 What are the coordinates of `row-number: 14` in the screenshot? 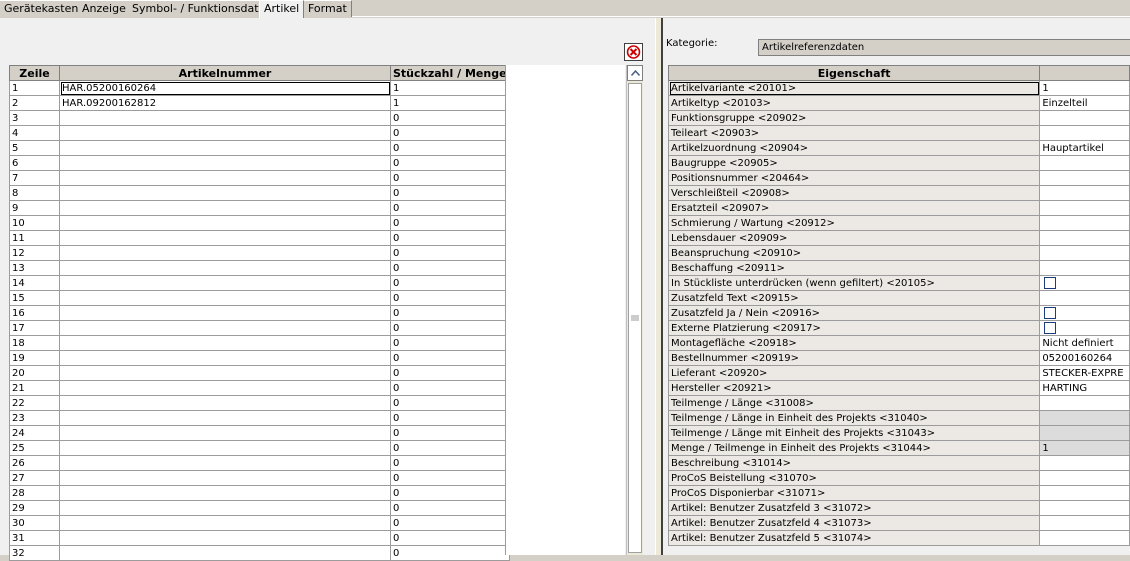 It's located at (34, 283).